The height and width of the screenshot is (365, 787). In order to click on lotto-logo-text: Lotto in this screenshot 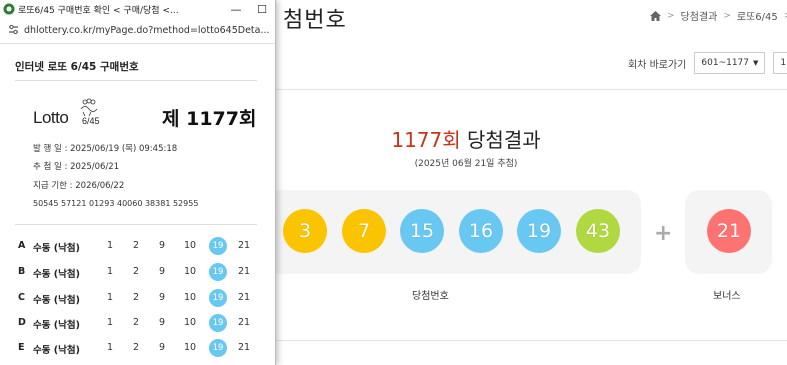, I will do `click(51, 117)`.